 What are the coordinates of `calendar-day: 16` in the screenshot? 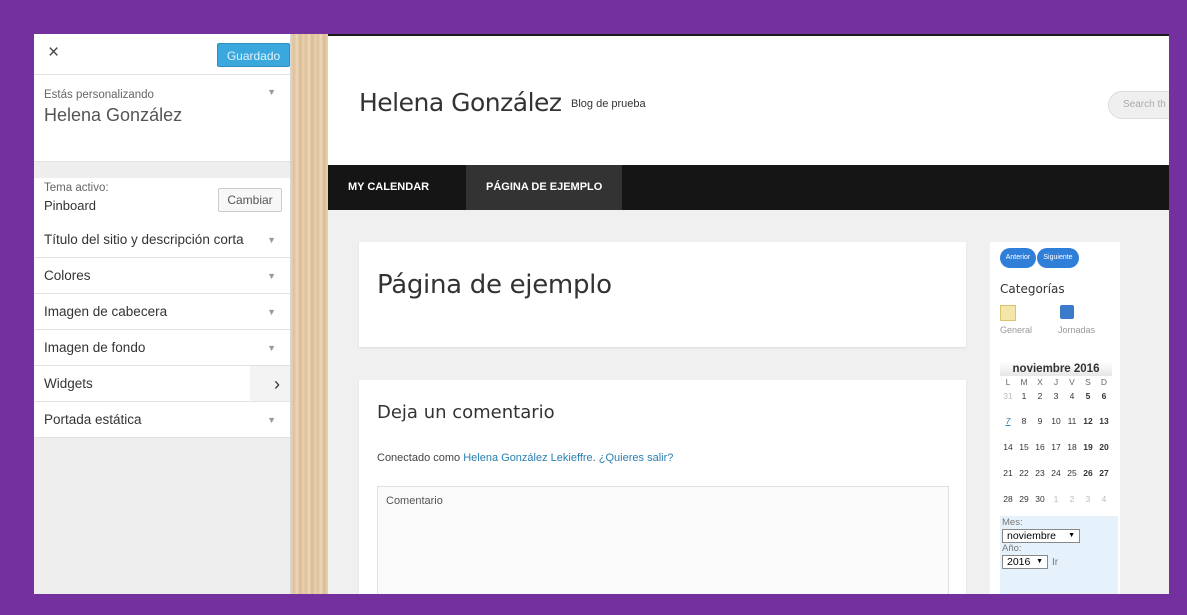 It's located at (1040, 447).